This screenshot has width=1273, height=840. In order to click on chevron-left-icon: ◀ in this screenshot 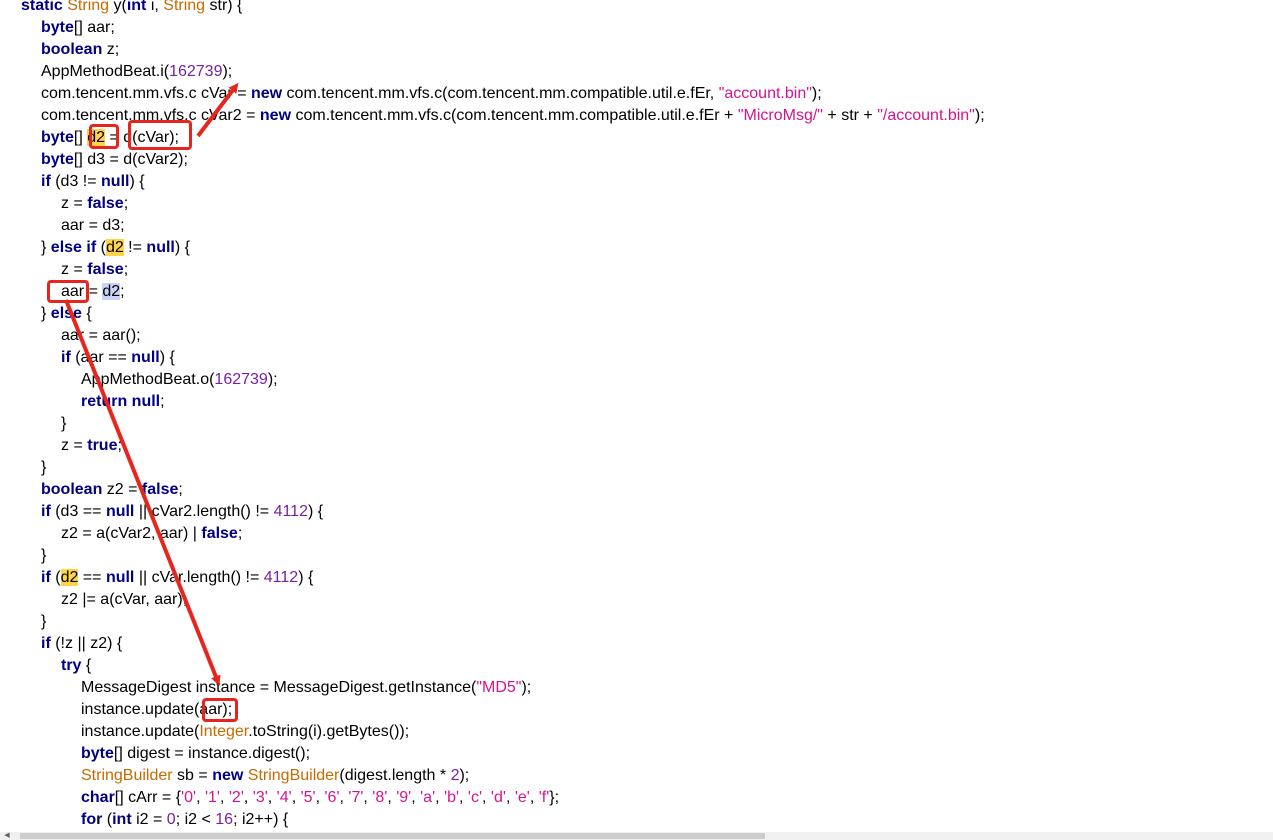, I will do `click(7, 836)`.